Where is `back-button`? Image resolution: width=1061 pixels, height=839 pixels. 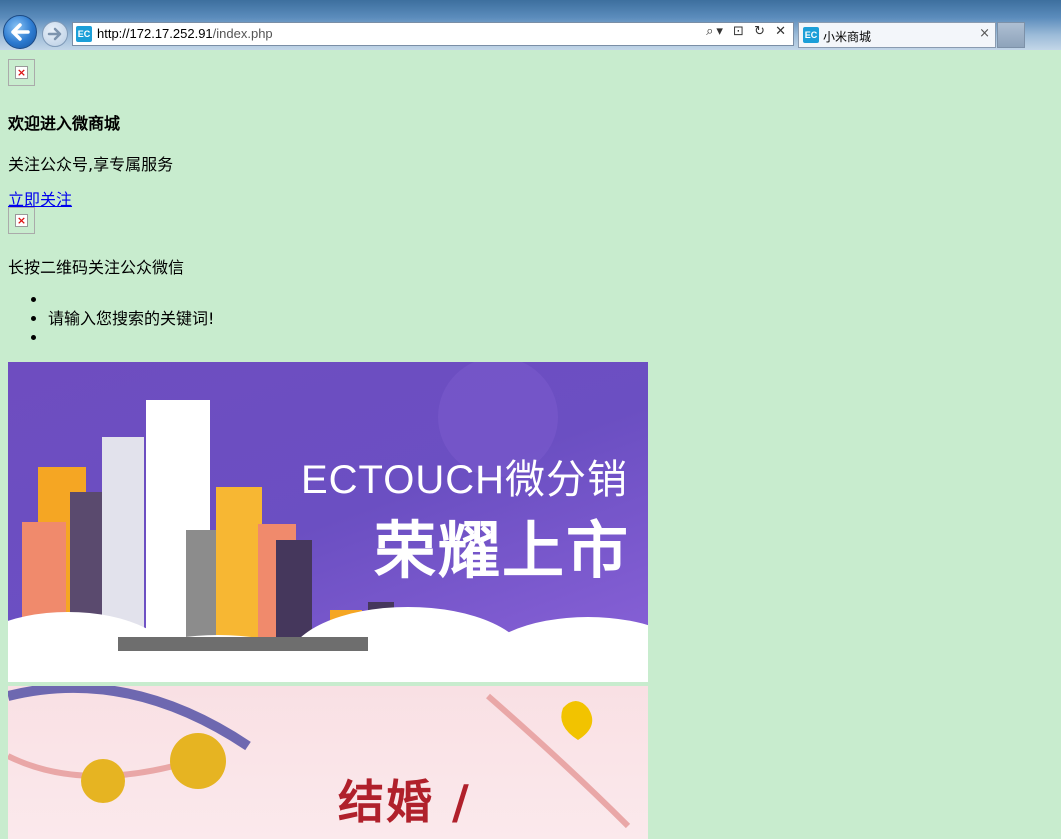
back-button is located at coordinates (20, 32).